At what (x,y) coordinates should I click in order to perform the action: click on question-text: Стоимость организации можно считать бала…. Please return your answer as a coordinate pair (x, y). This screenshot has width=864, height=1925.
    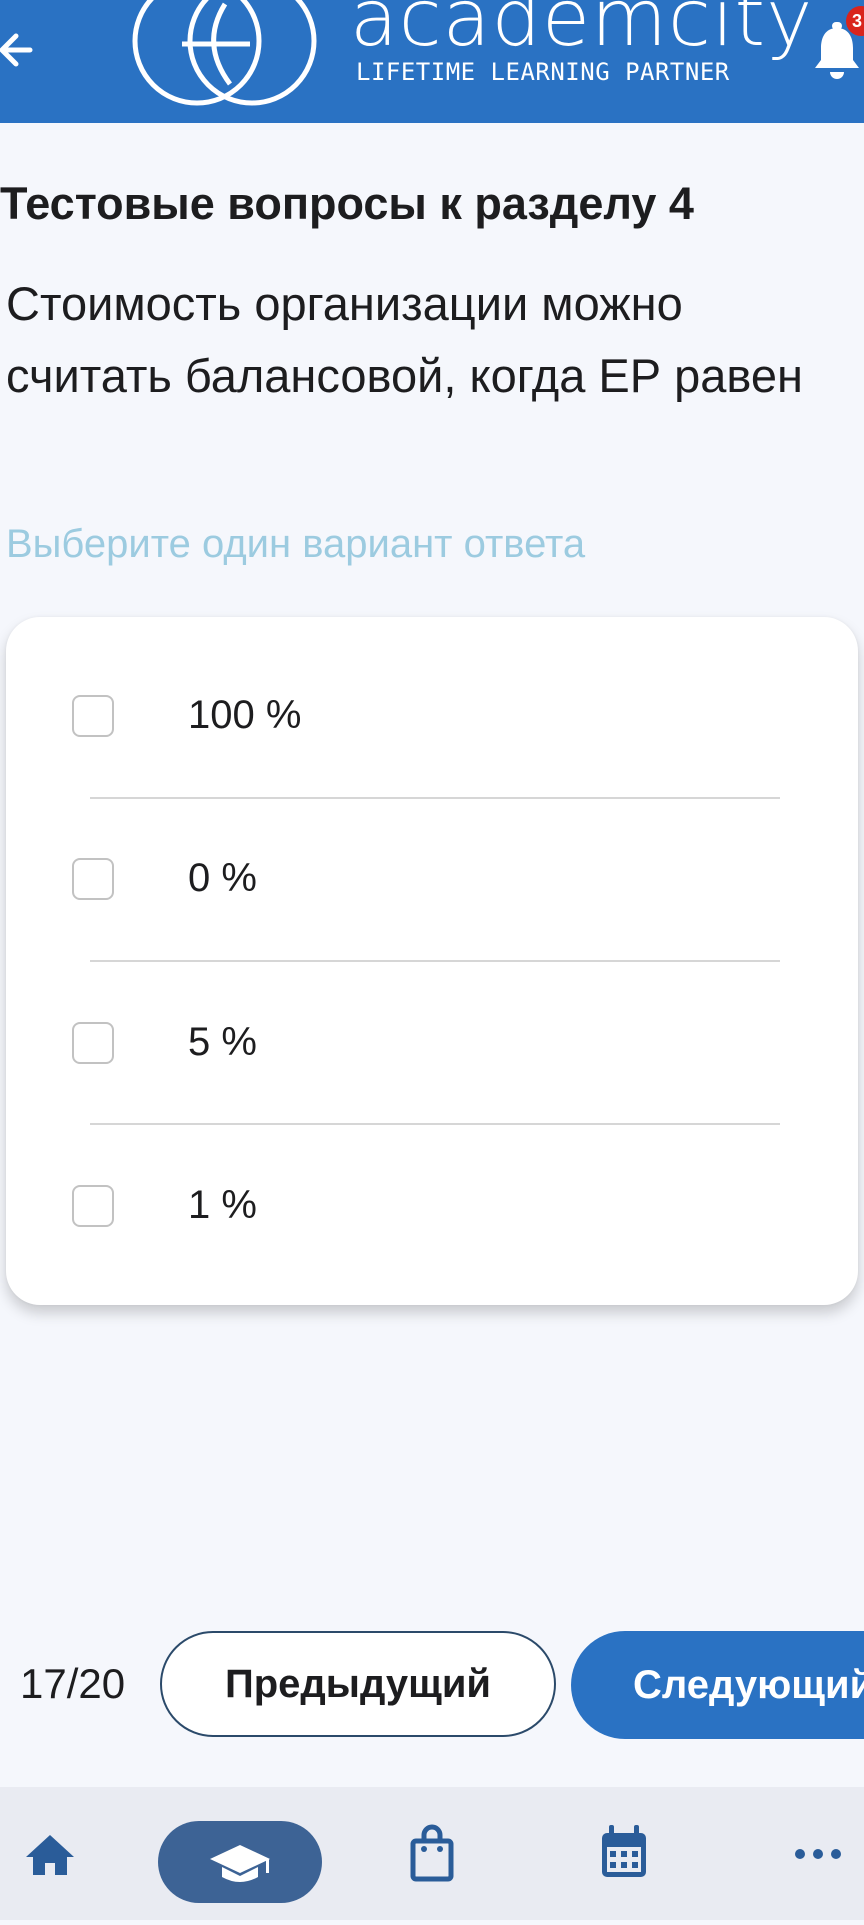
    Looking at the image, I should click on (404, 339).